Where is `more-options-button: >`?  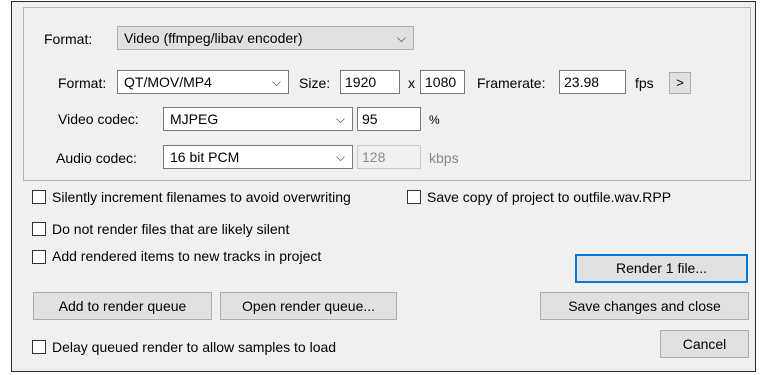 more-options-button: > is located at coordinates (680, 83).